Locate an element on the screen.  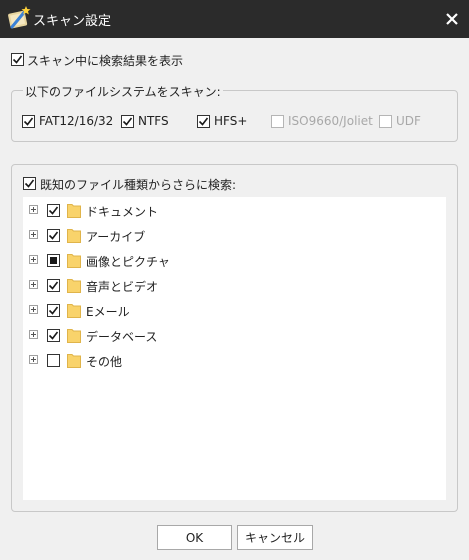
filetypes-checkbox is located at coordinates (29, 183).